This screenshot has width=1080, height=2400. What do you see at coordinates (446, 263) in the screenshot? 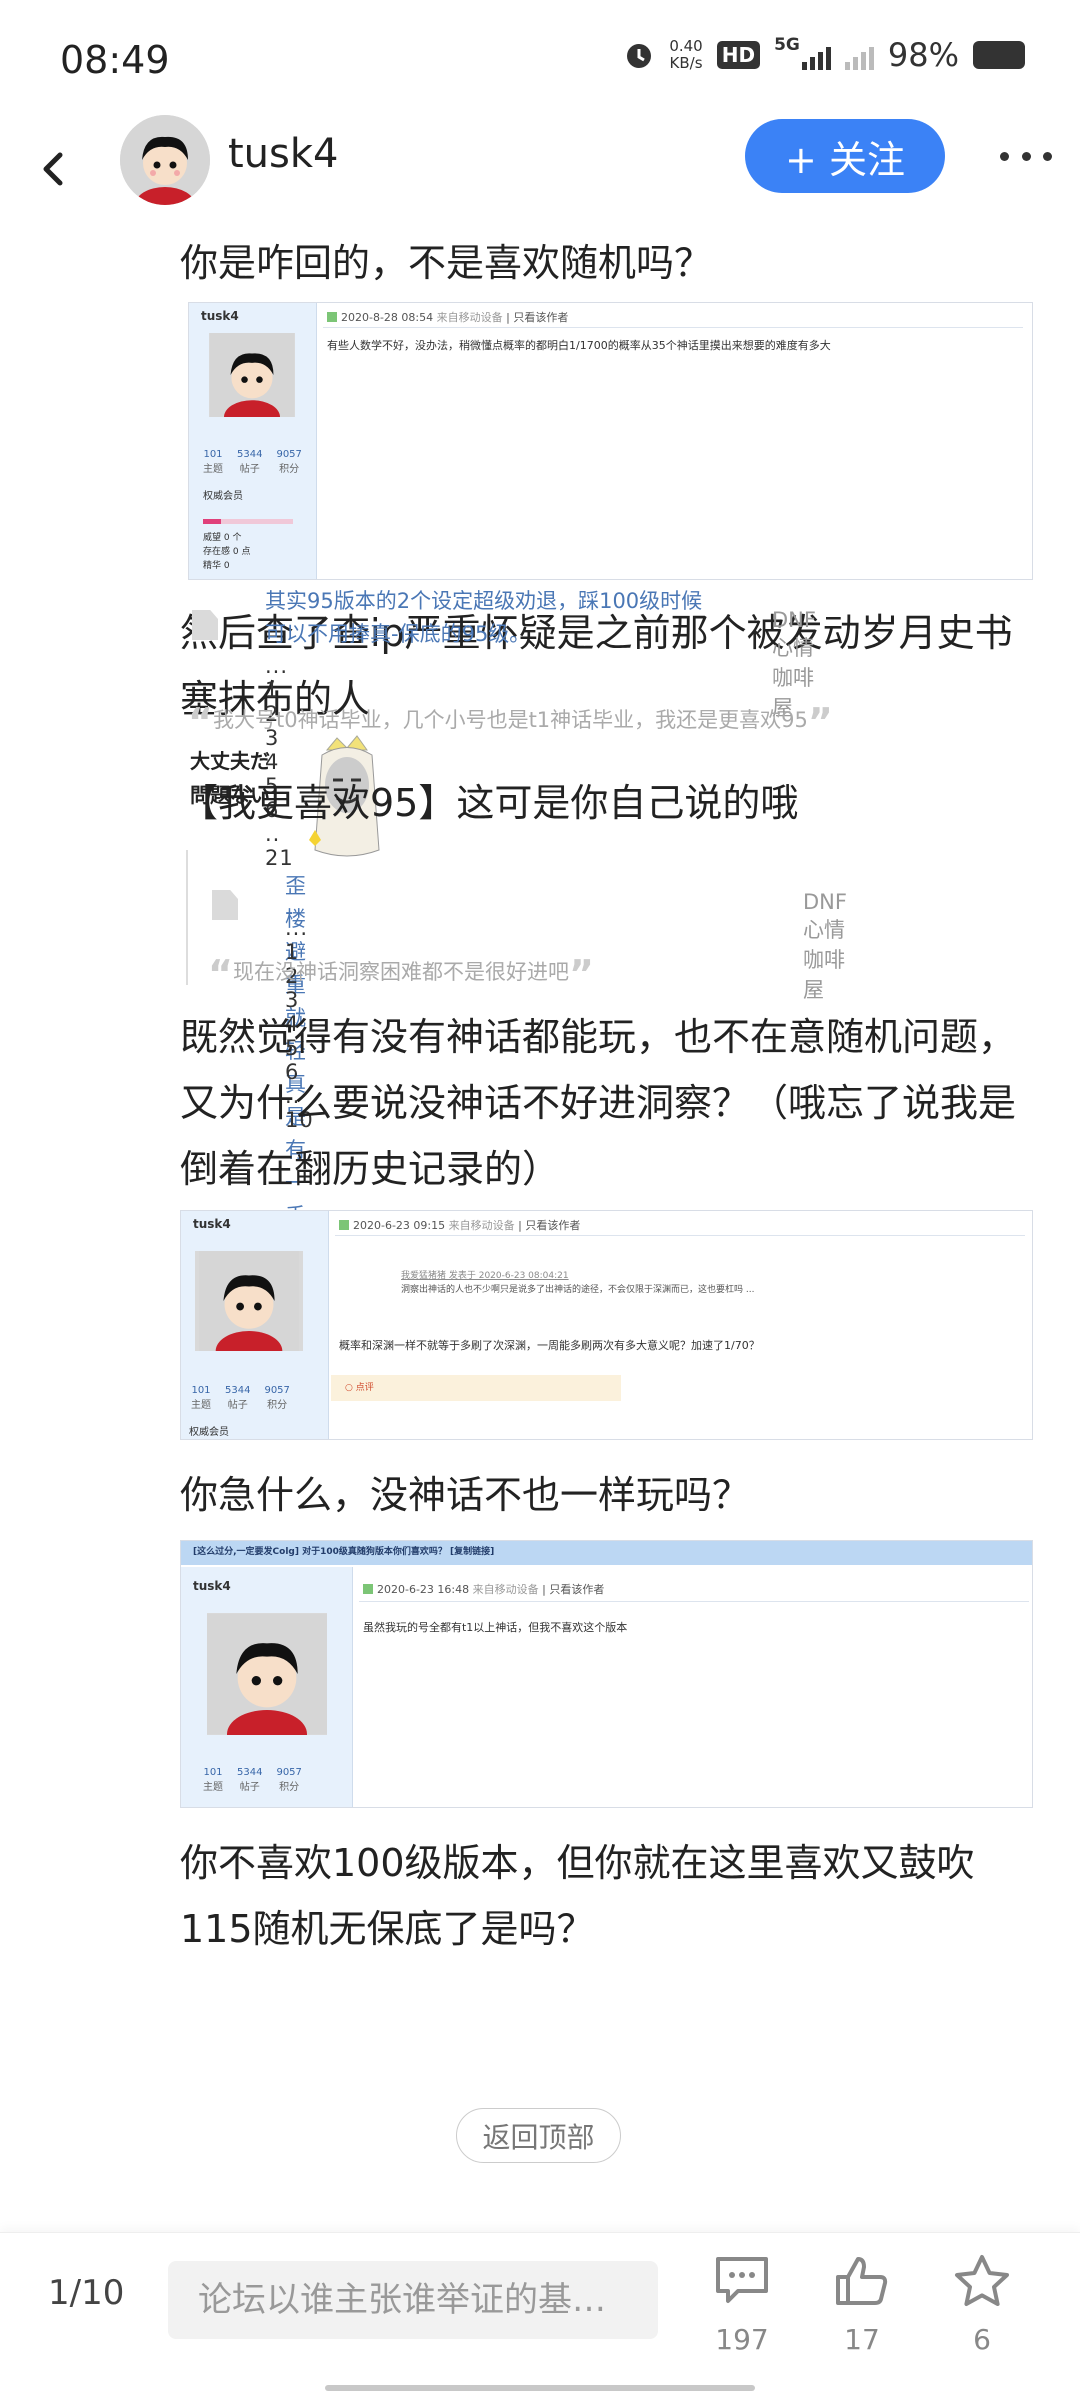
I see `post-paragraph-1: 你是咋回的，不是喜欢随机吗？` at bounding box center [446, 263].